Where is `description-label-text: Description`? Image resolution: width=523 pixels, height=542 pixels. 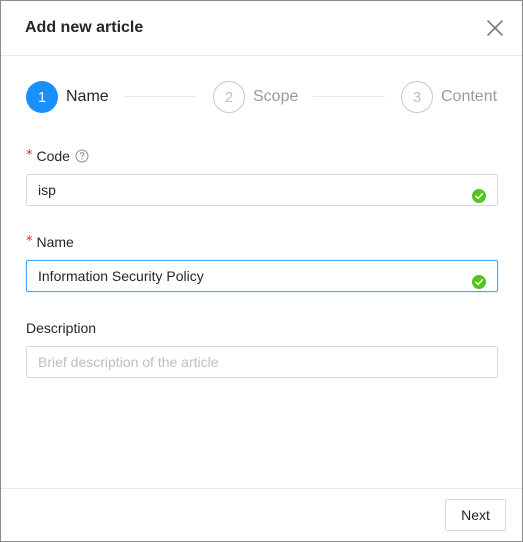
description-label-text: Description is located at coordinates (61, 328).